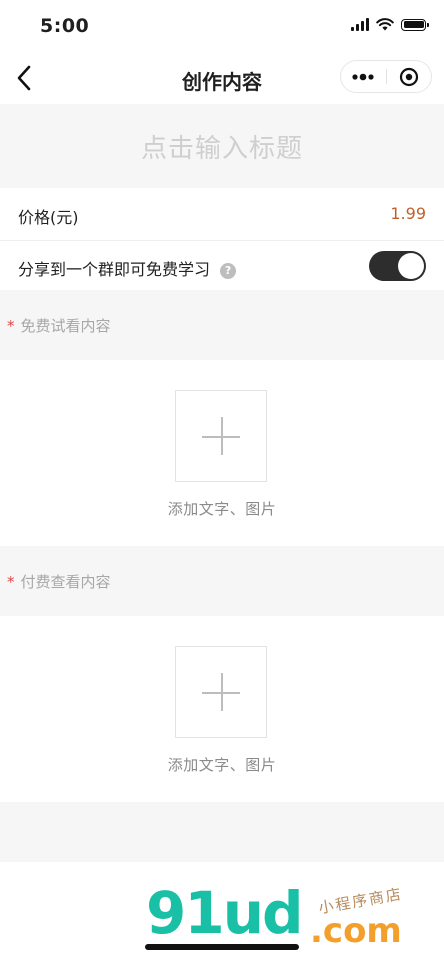 Image resolution: width=444 pixels, height=960 pixels. What do you see at coordinates (222, 78) in the screenshot?
I see `nav-bar: 创作内容` at bounding box center [222, 78].